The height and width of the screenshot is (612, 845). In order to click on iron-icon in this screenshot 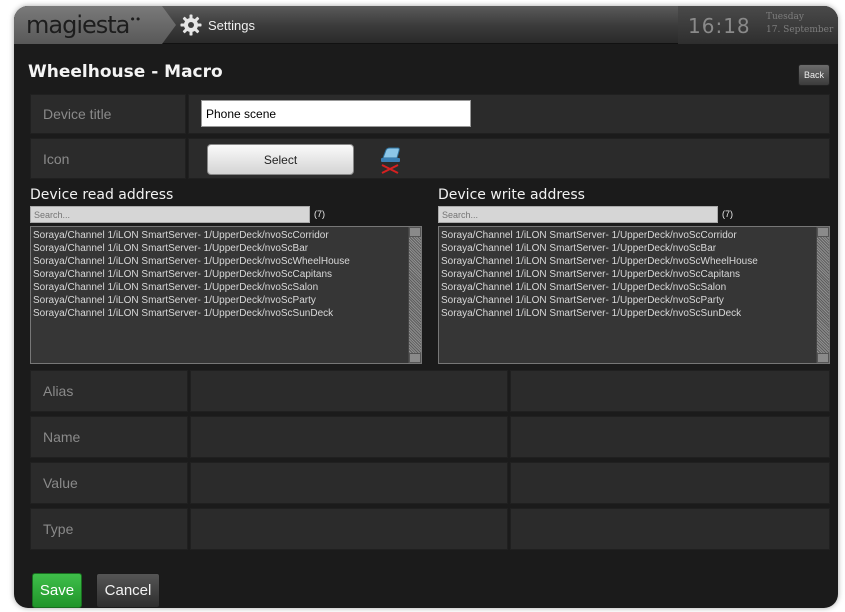, I will do `click(390, 159)`.